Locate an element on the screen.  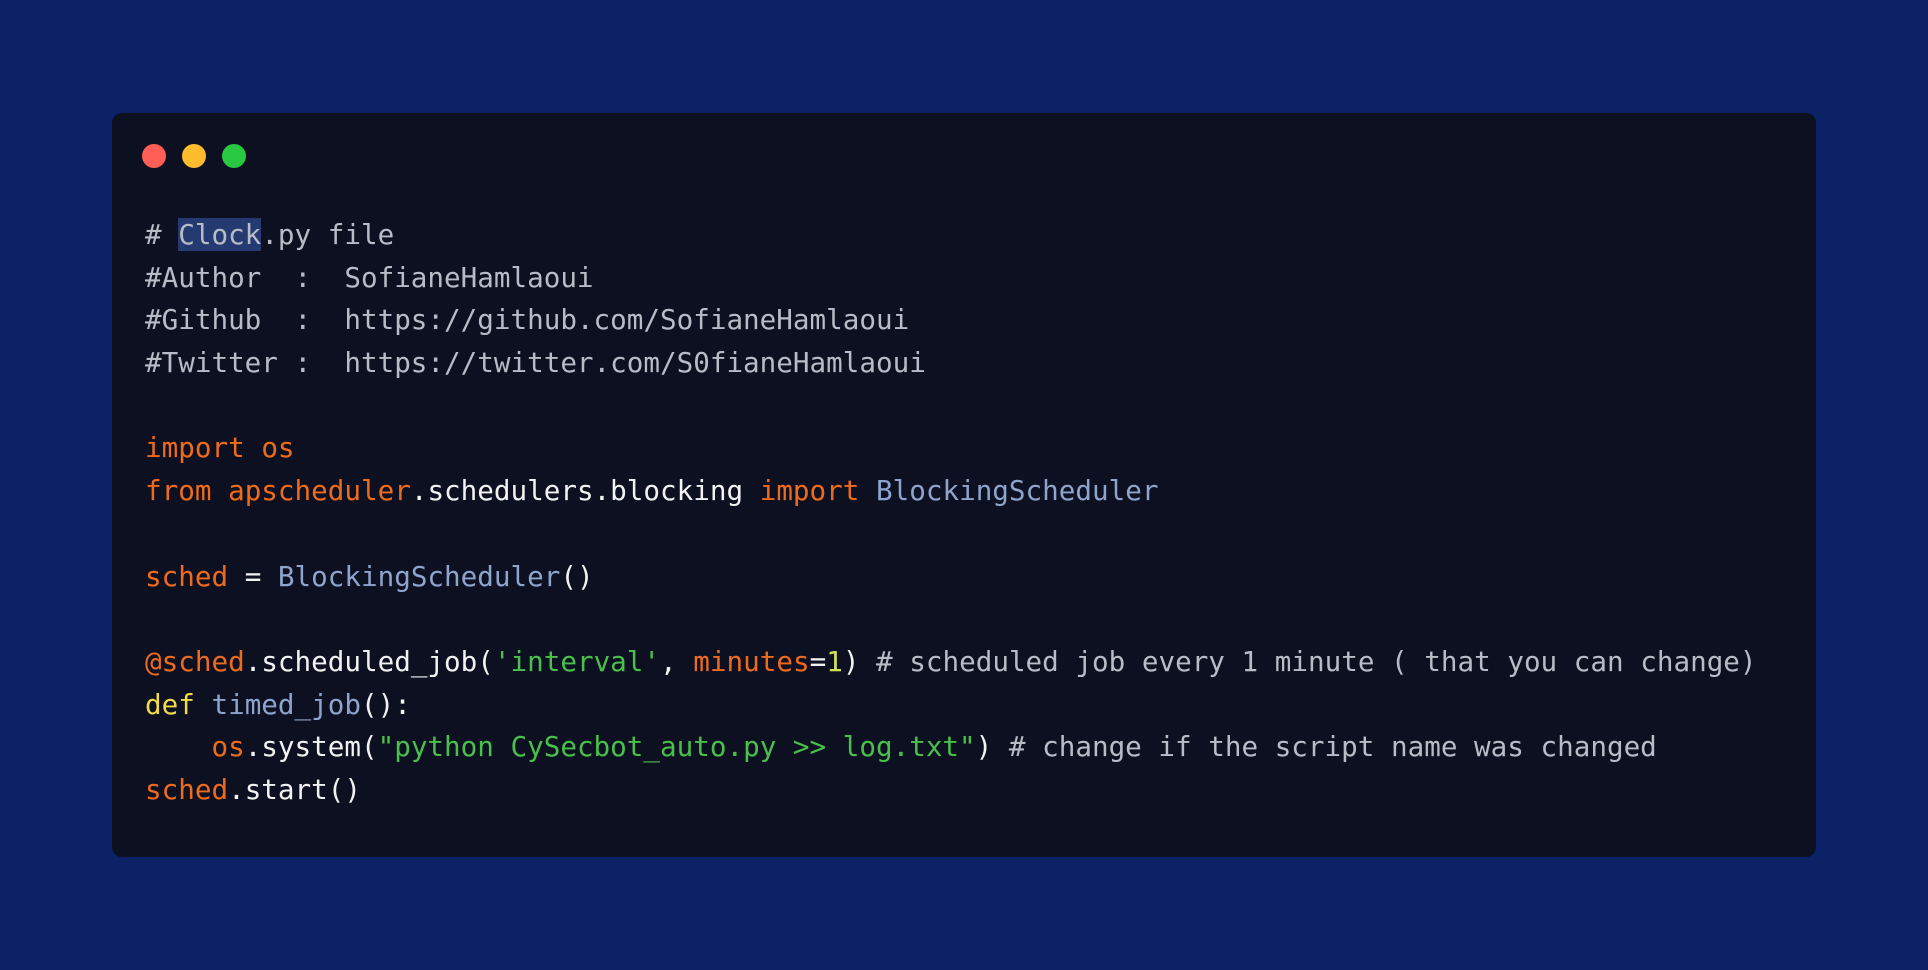
code-token: .scheduled_job( is located at coordinates (369, 661).